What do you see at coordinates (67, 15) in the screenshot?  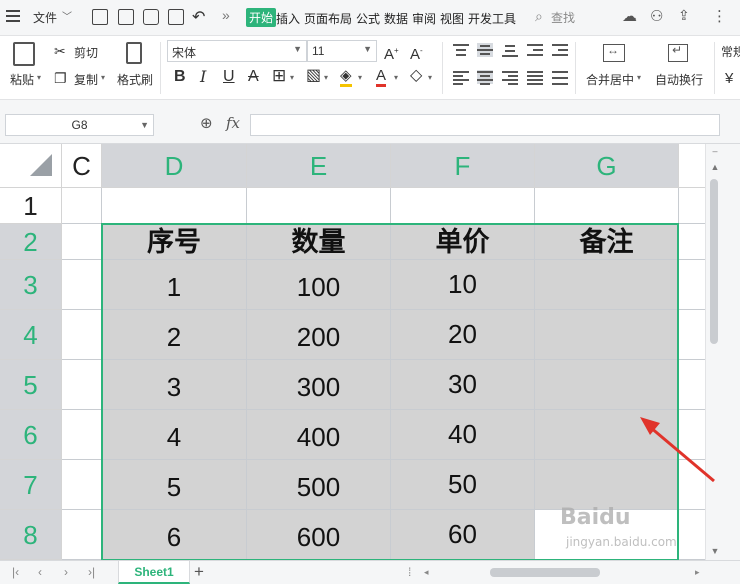 I see `chevron-down-icon: ﹀` at bounding box center [67, 15].